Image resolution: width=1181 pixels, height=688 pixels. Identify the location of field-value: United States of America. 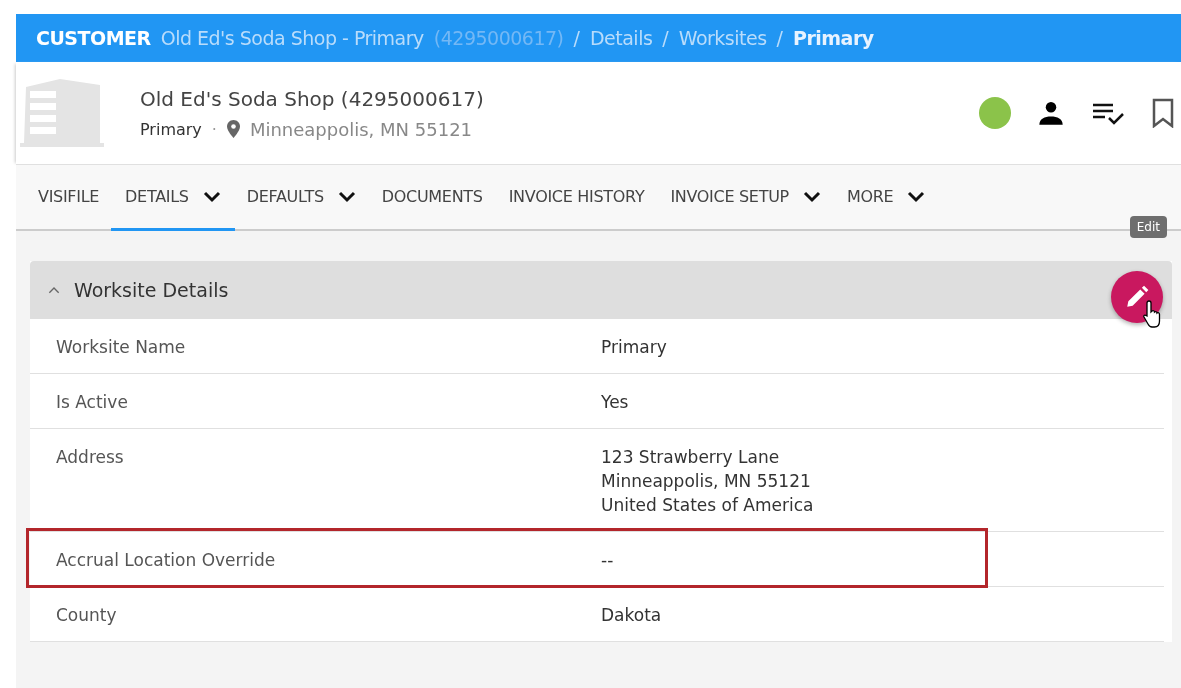
(708, 505).